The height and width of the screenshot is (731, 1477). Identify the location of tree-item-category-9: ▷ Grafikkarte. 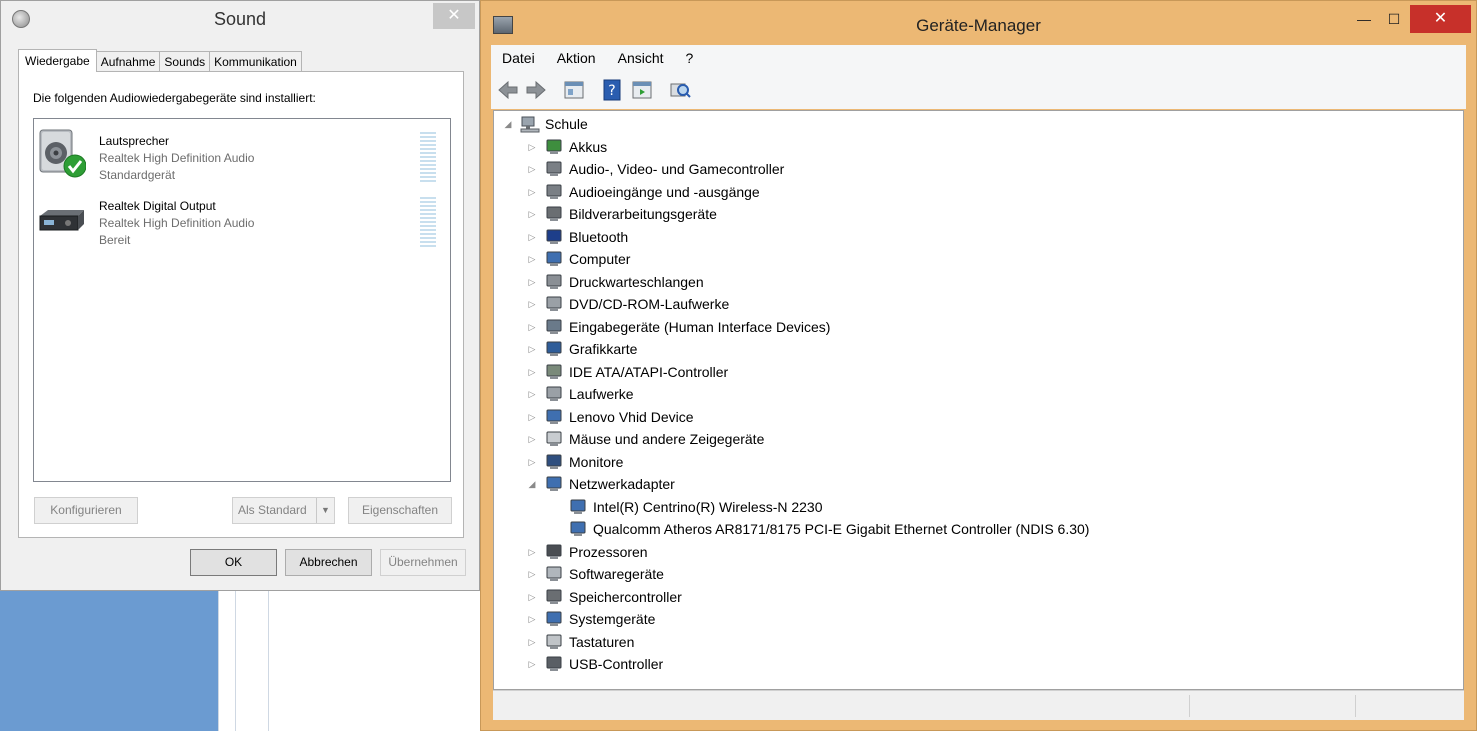
(582, 349).